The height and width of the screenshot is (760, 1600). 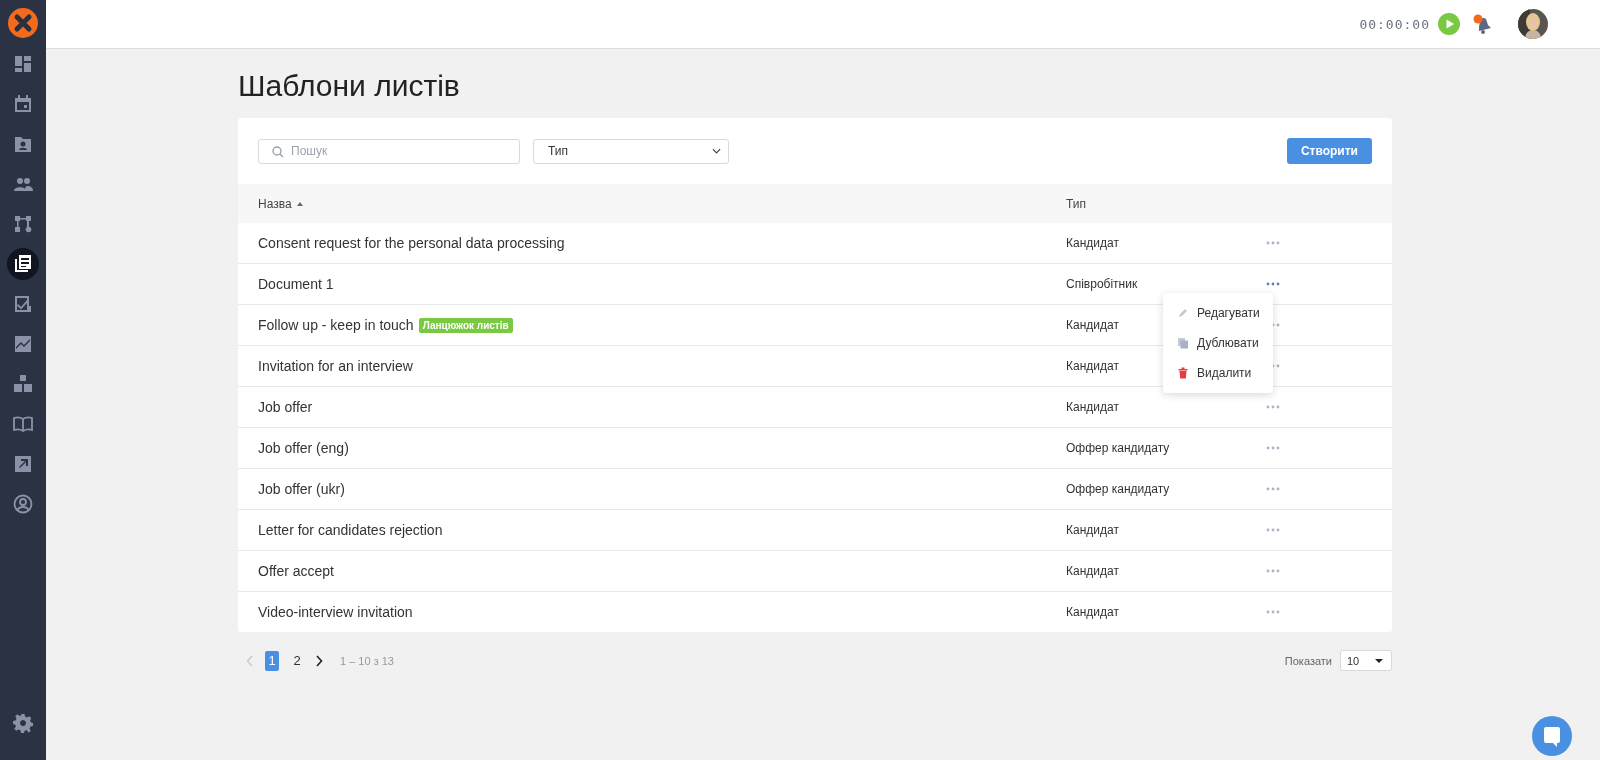 What do you see at coordinates (1183, 373) in the screenshot?
I see `trash-icon` at bounding box center [1183, 373].